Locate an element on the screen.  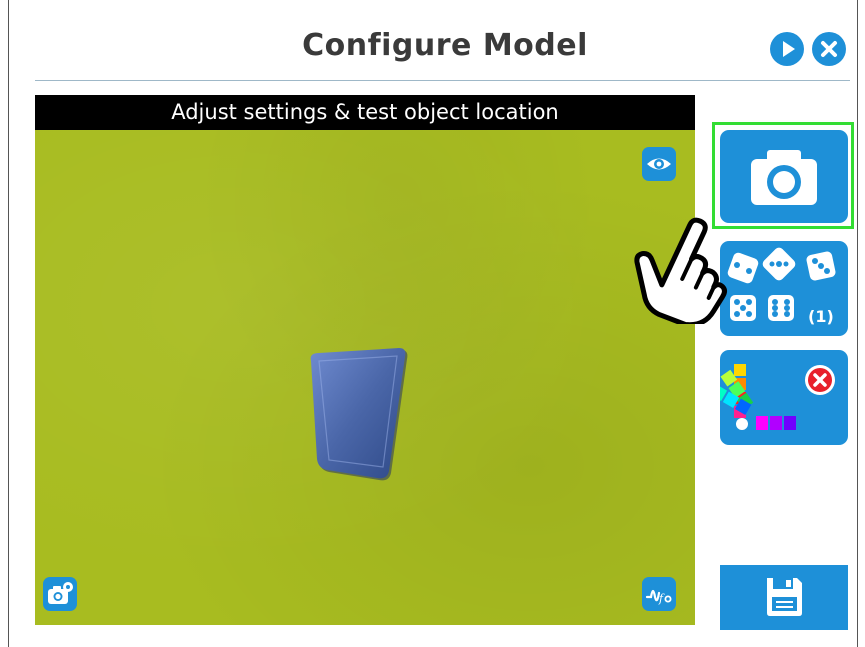
camera-settings-button is located at coordinates (60, 594).